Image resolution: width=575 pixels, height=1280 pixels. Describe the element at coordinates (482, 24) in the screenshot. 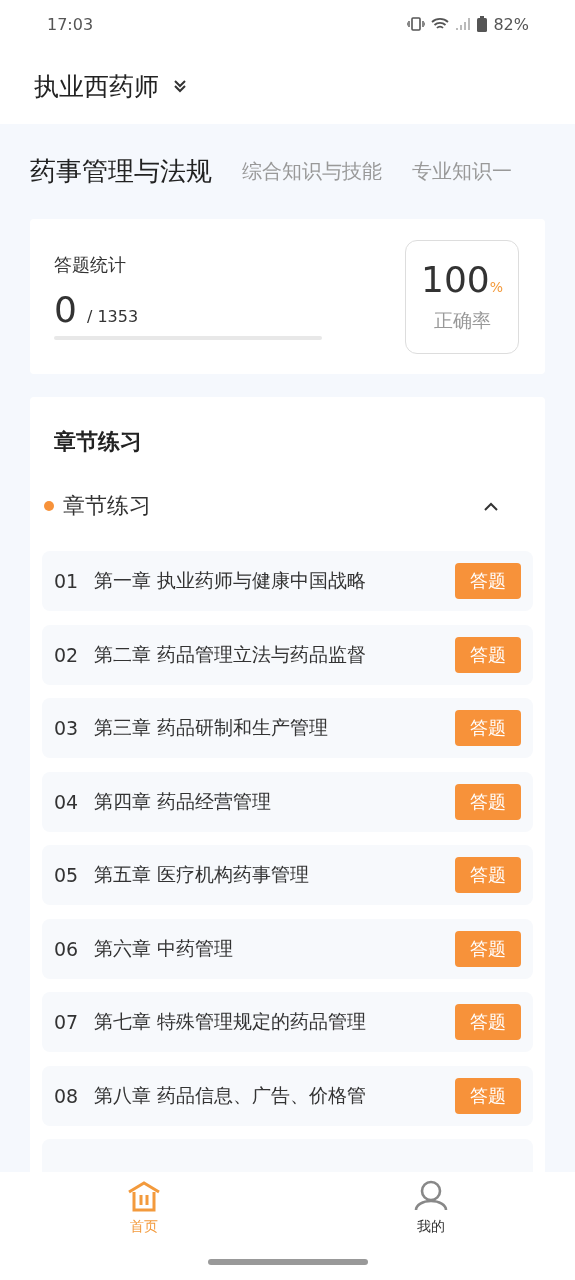

I see `battery-icon` at that location.